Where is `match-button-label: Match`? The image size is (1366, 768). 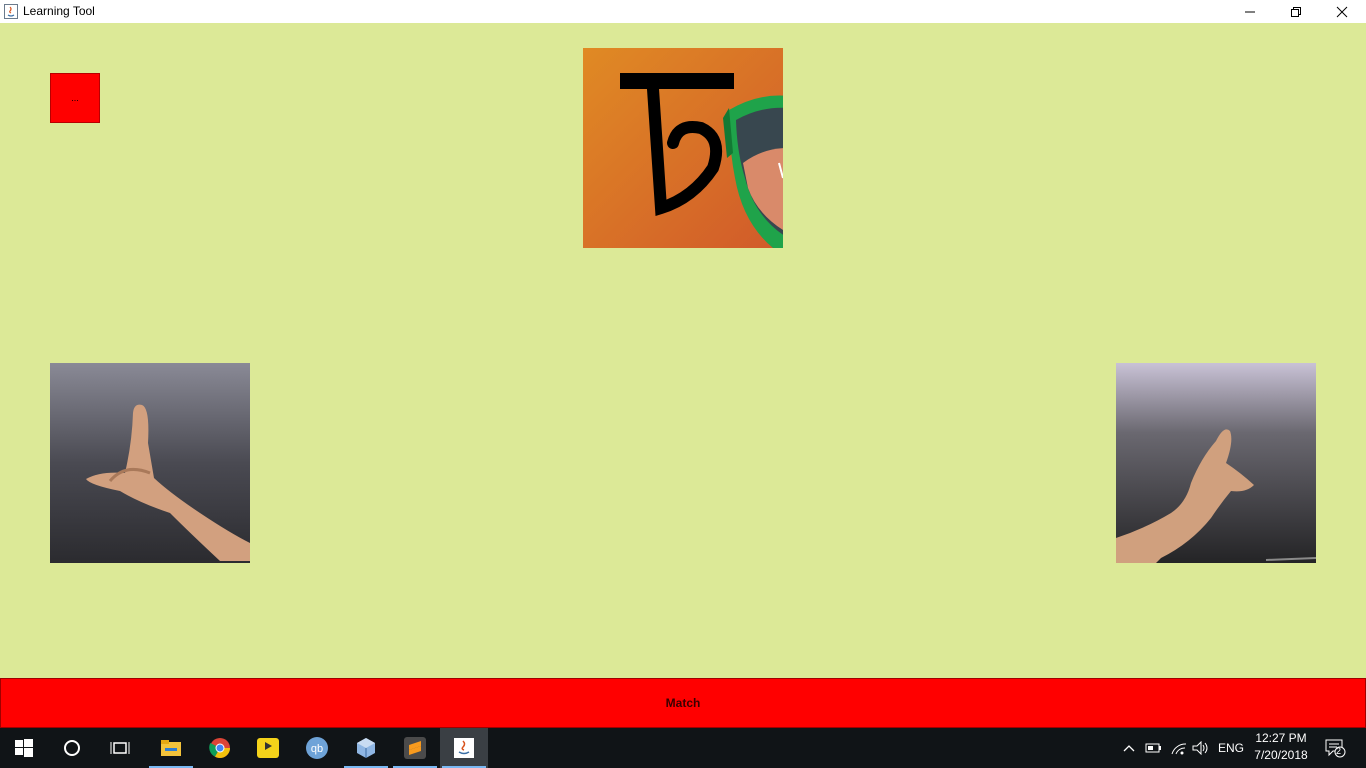
match-button-label: Match is located at coordinates (683, 703).